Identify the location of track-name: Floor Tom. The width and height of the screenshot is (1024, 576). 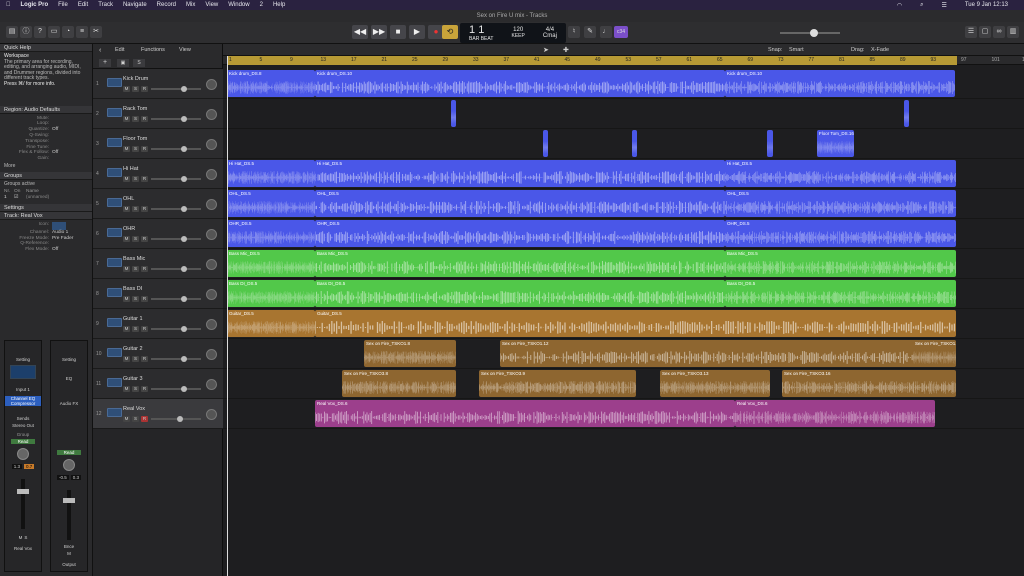
(135, 139).